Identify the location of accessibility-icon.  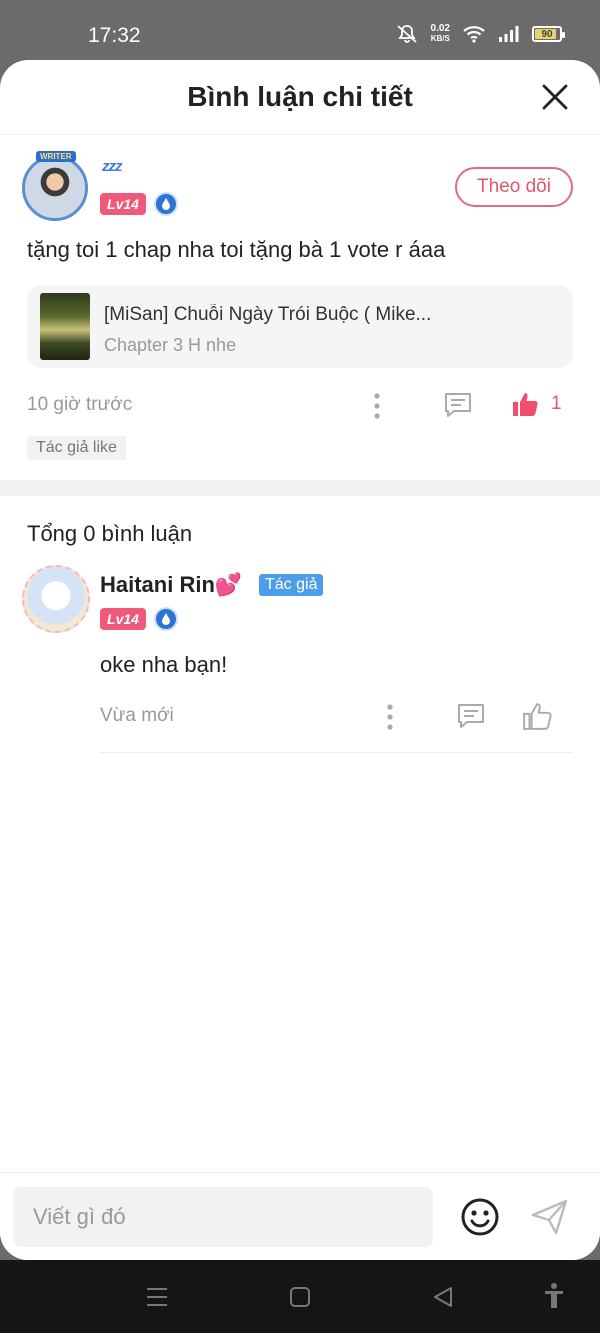
(554, 1296).